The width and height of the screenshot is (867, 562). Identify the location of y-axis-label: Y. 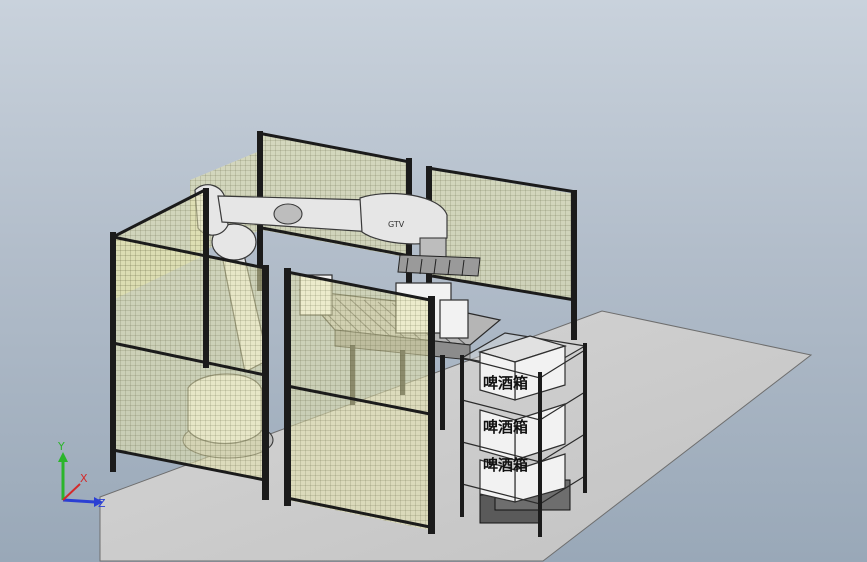
(61, 446).